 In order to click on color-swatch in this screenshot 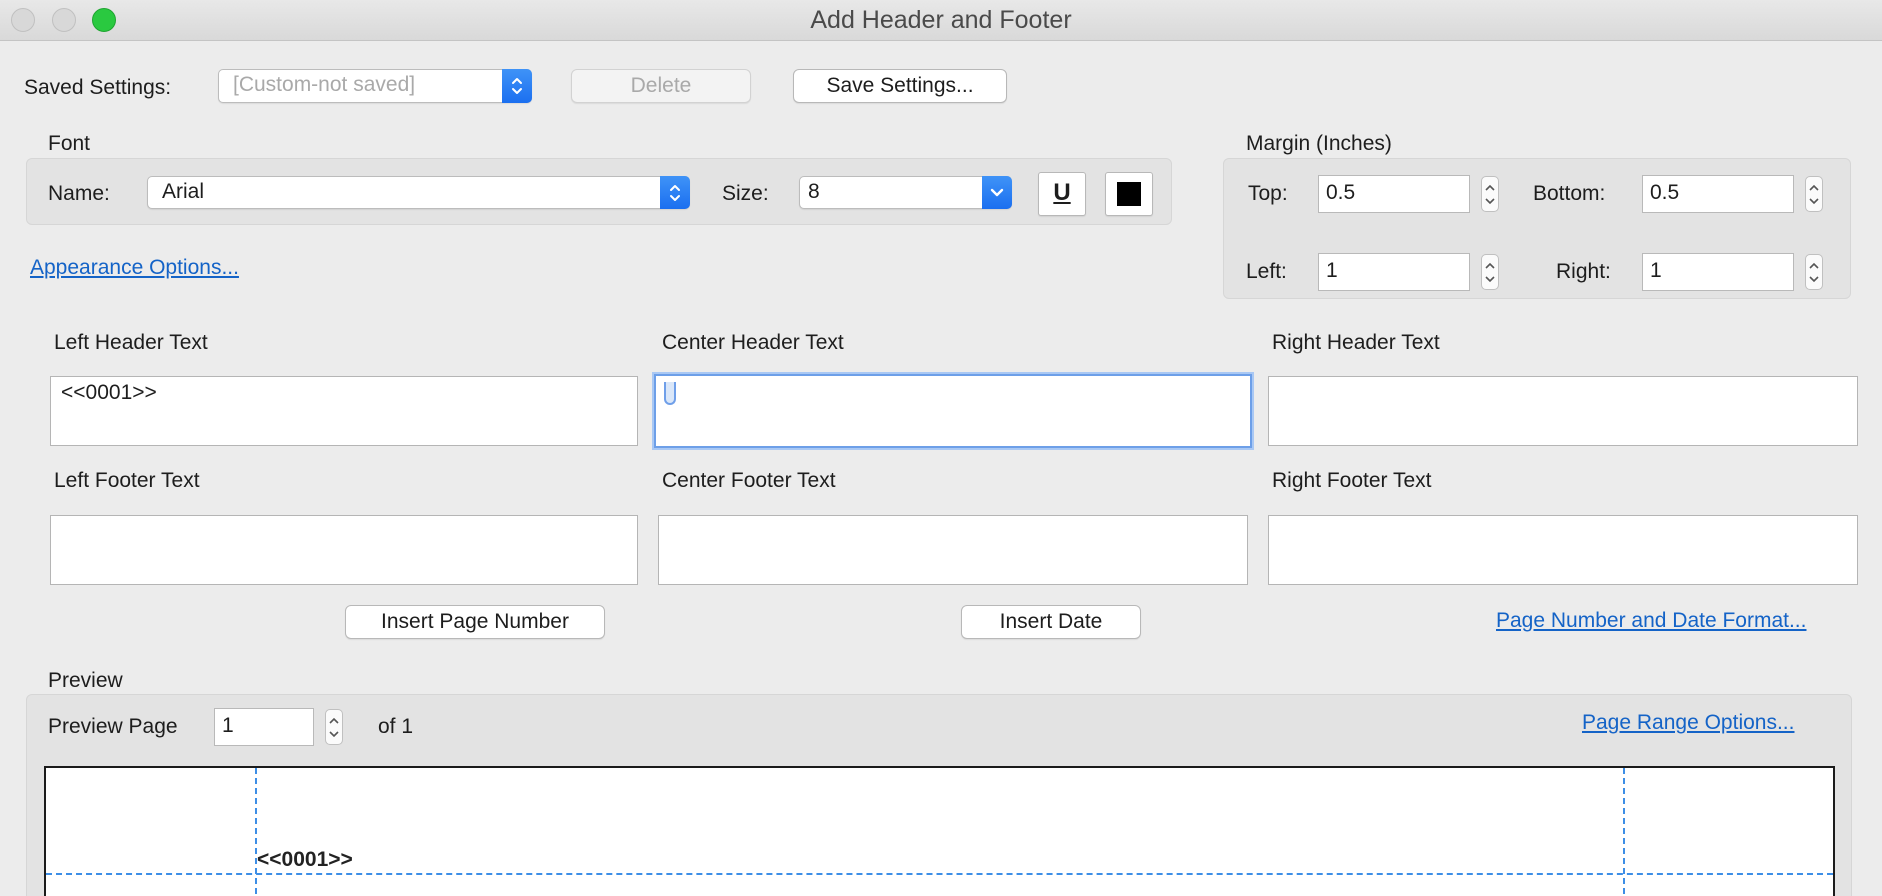, I will do `click(1129, 194)`.